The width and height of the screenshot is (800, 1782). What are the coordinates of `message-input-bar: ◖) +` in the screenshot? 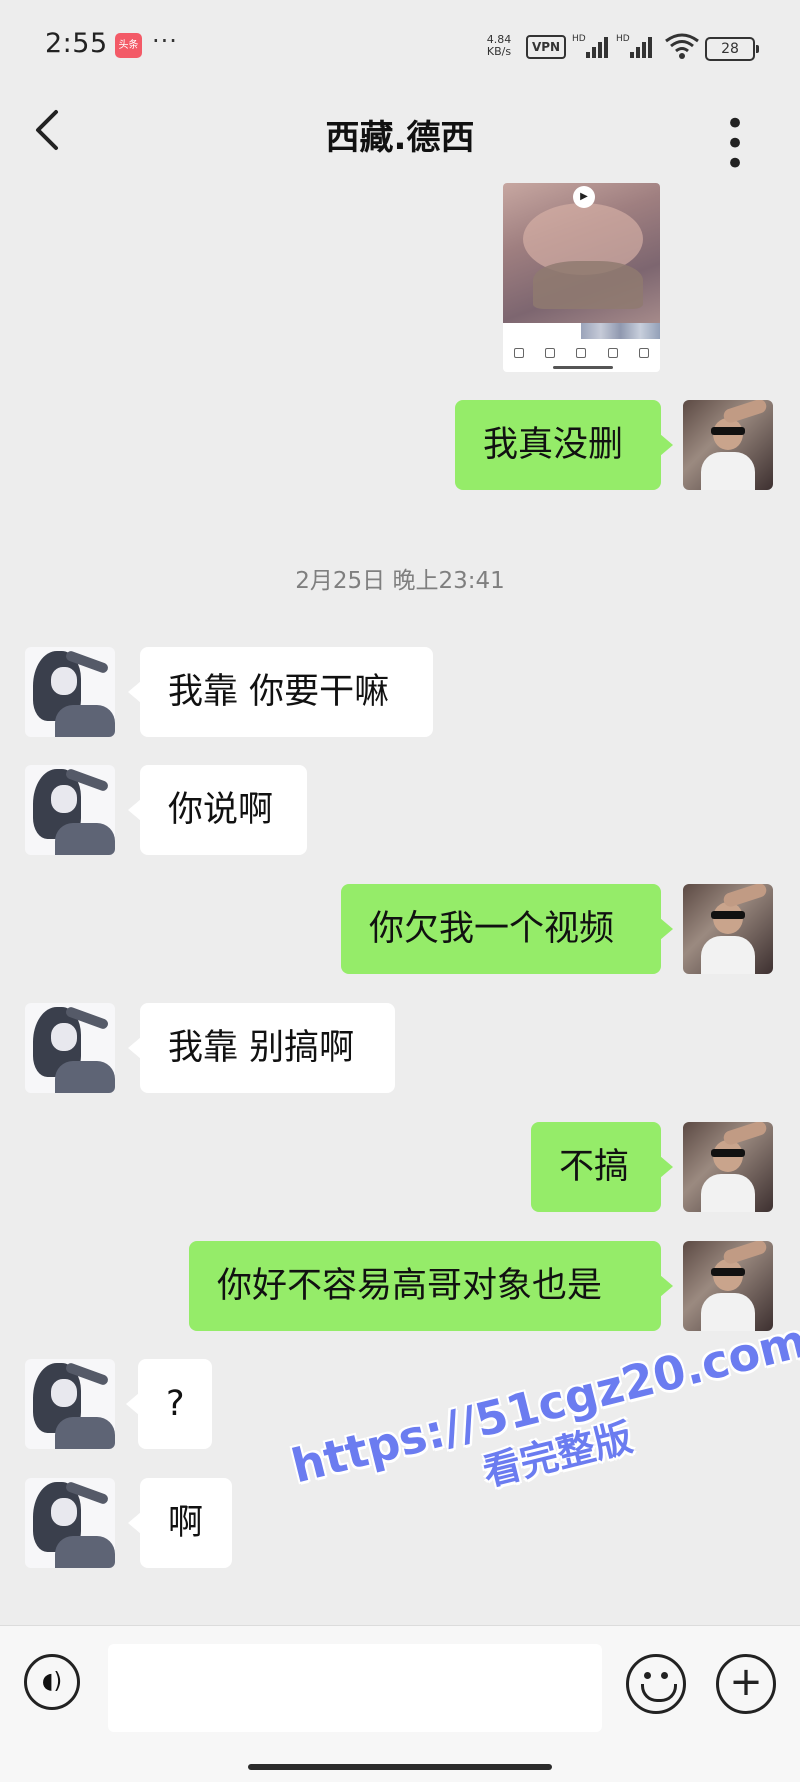 It's located at (400, 1703).